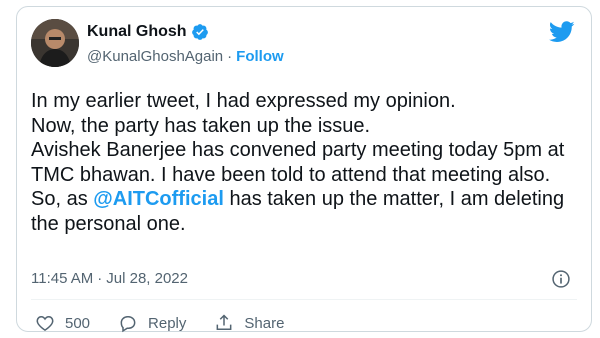 Image resolution: width=600 pixels, height=338 pixels. What do you see at coordinates (264, 323) in the screenshot?
I see `share-label: Share` at bounding box center [264, 323].